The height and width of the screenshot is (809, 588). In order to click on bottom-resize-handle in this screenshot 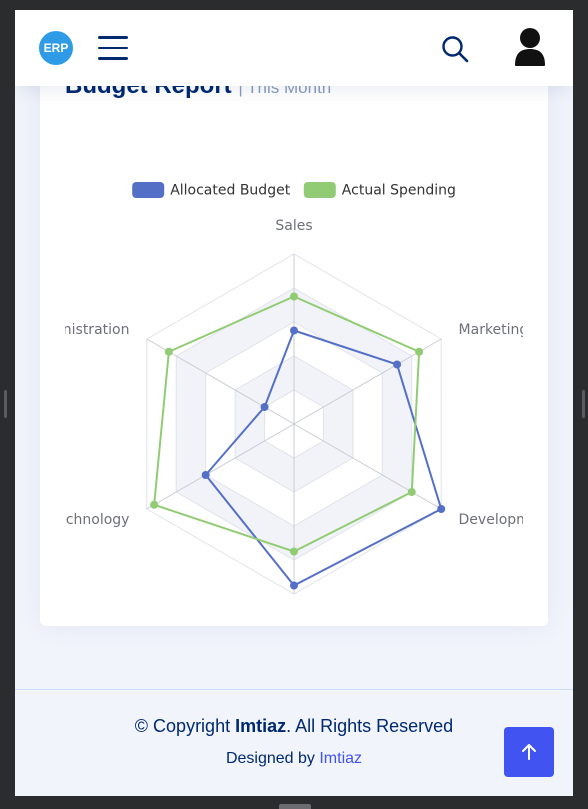, I will do `click(295, 806)`.